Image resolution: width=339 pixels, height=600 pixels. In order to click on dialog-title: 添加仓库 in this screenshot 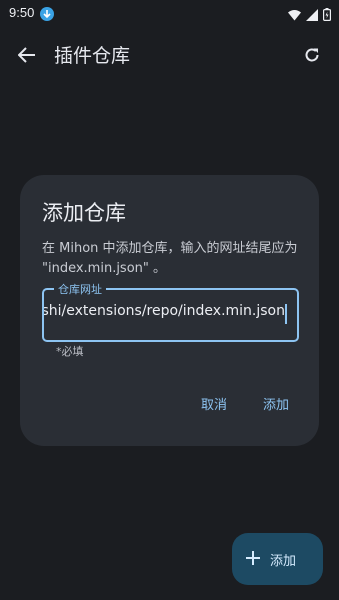, I will do `click(84, 213)`.